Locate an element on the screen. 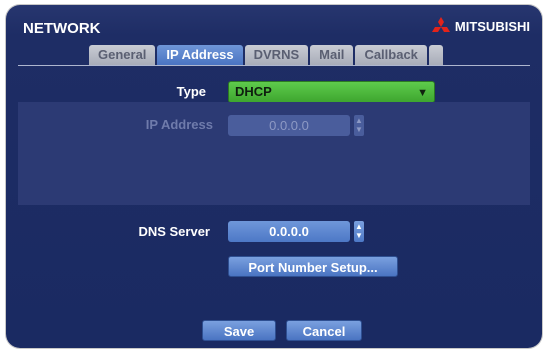 Image resolution: width=548 pixels, height=353 pixels. type-select-value: DHCP is located at coordinates (253, 91).